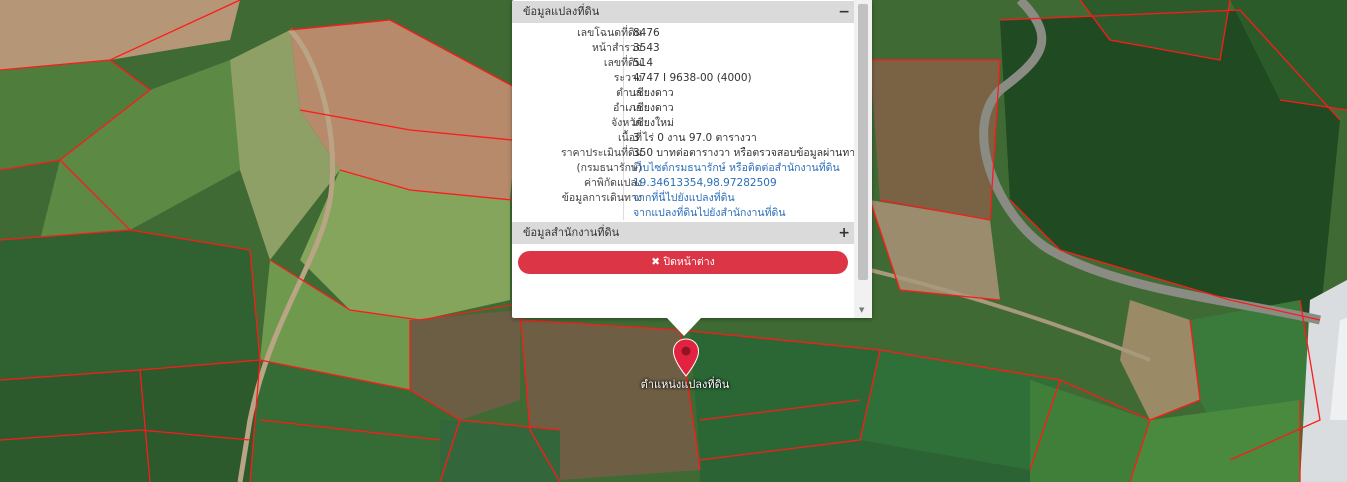  I want to click on info-row: หน้าสำรวจ 3543, so click(683, 48).